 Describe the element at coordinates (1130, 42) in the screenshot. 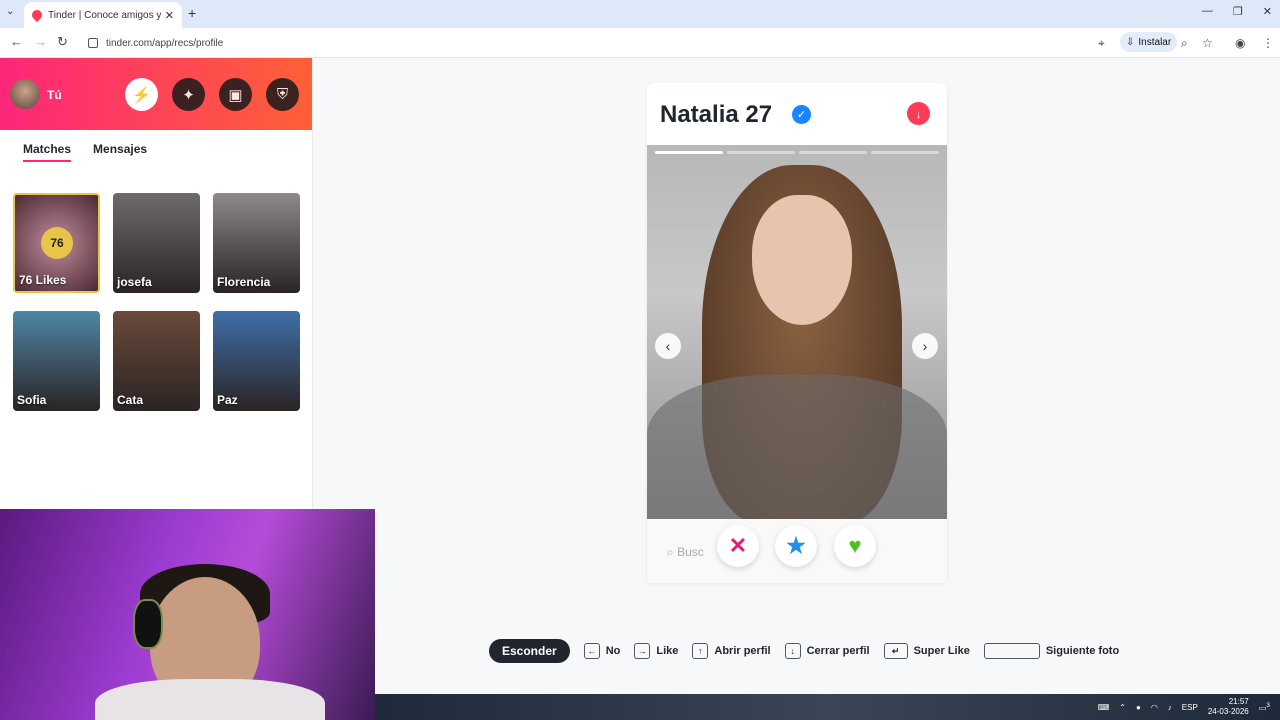

I see `install-icon: ⇩` at that location.